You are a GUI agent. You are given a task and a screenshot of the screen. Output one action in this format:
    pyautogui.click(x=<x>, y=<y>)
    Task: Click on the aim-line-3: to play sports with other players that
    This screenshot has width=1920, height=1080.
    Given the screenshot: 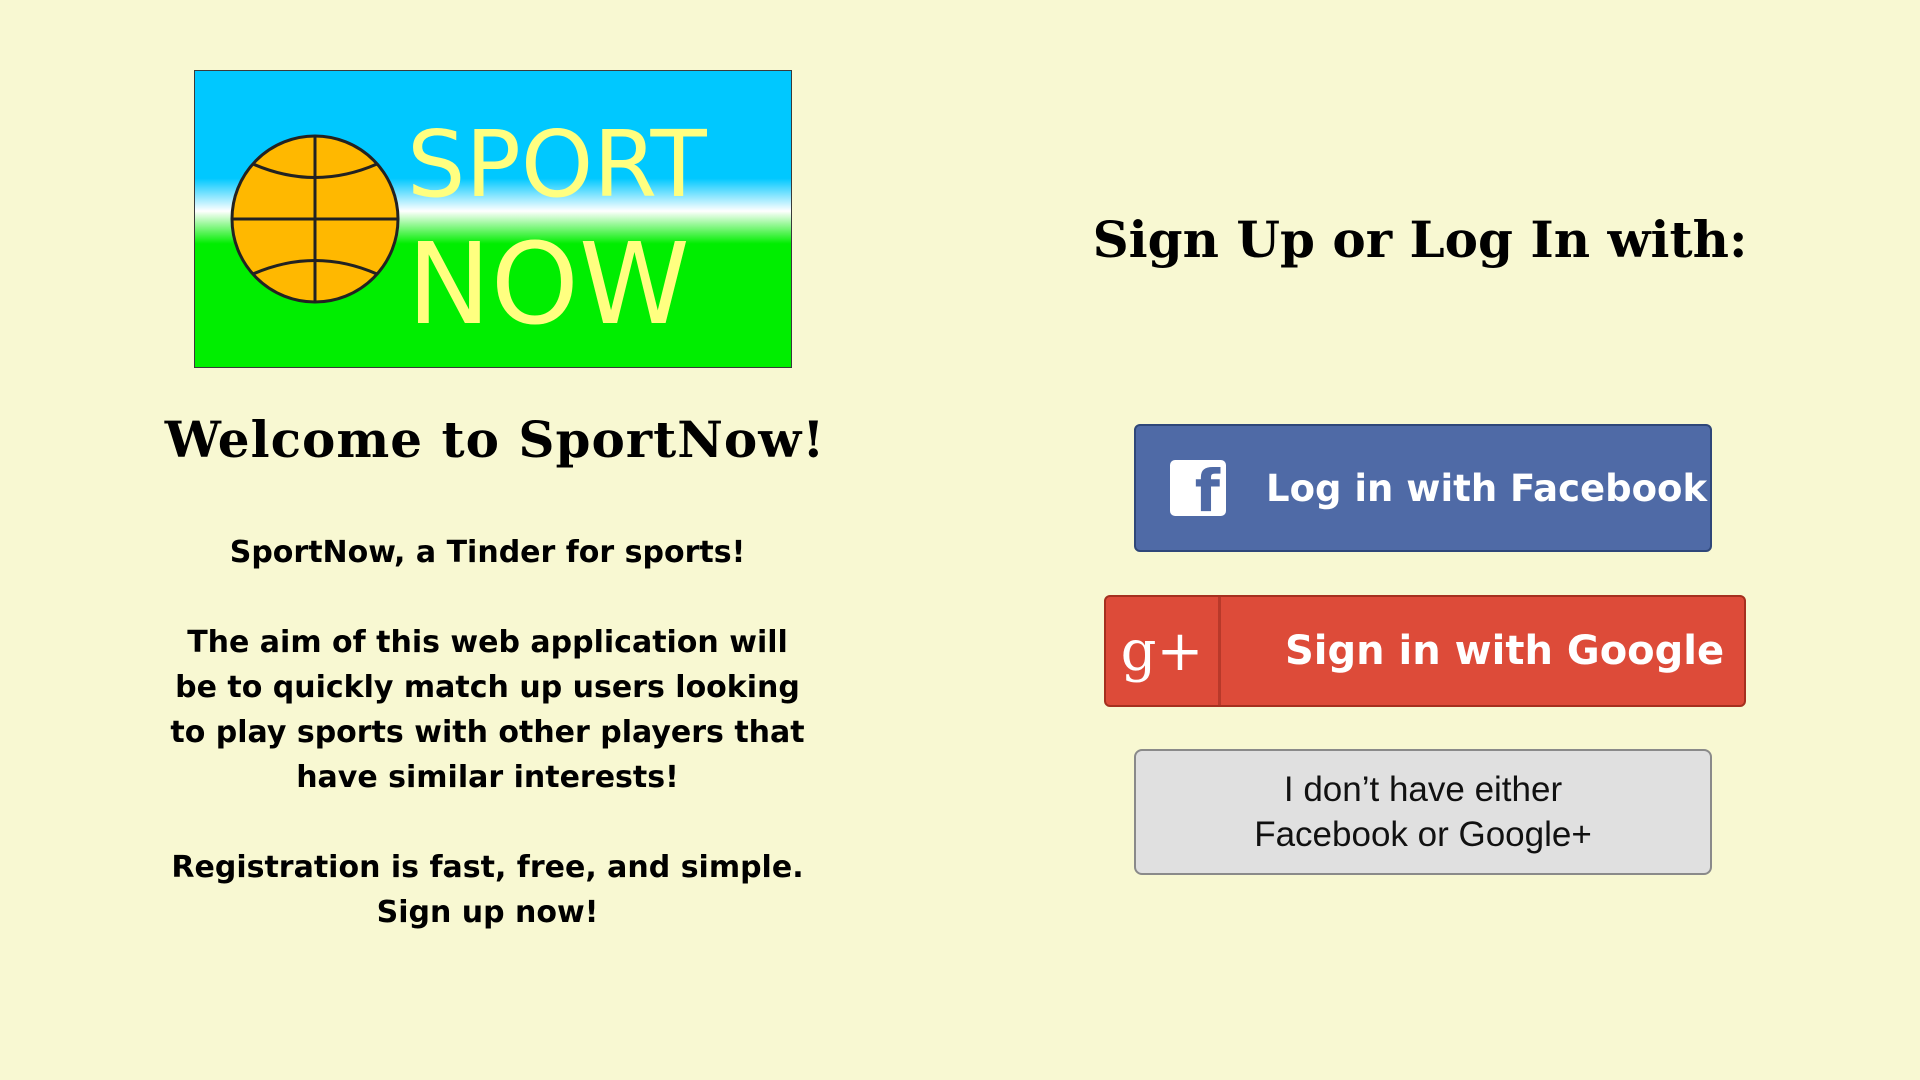 What is the action you would take?
    pyautogui.click(x=487, y=732)
    